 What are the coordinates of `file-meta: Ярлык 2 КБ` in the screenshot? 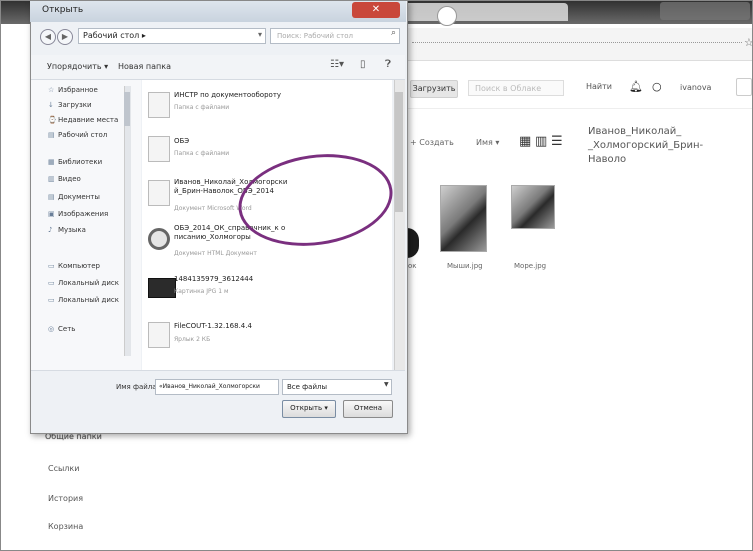 It's located at (192, 339).